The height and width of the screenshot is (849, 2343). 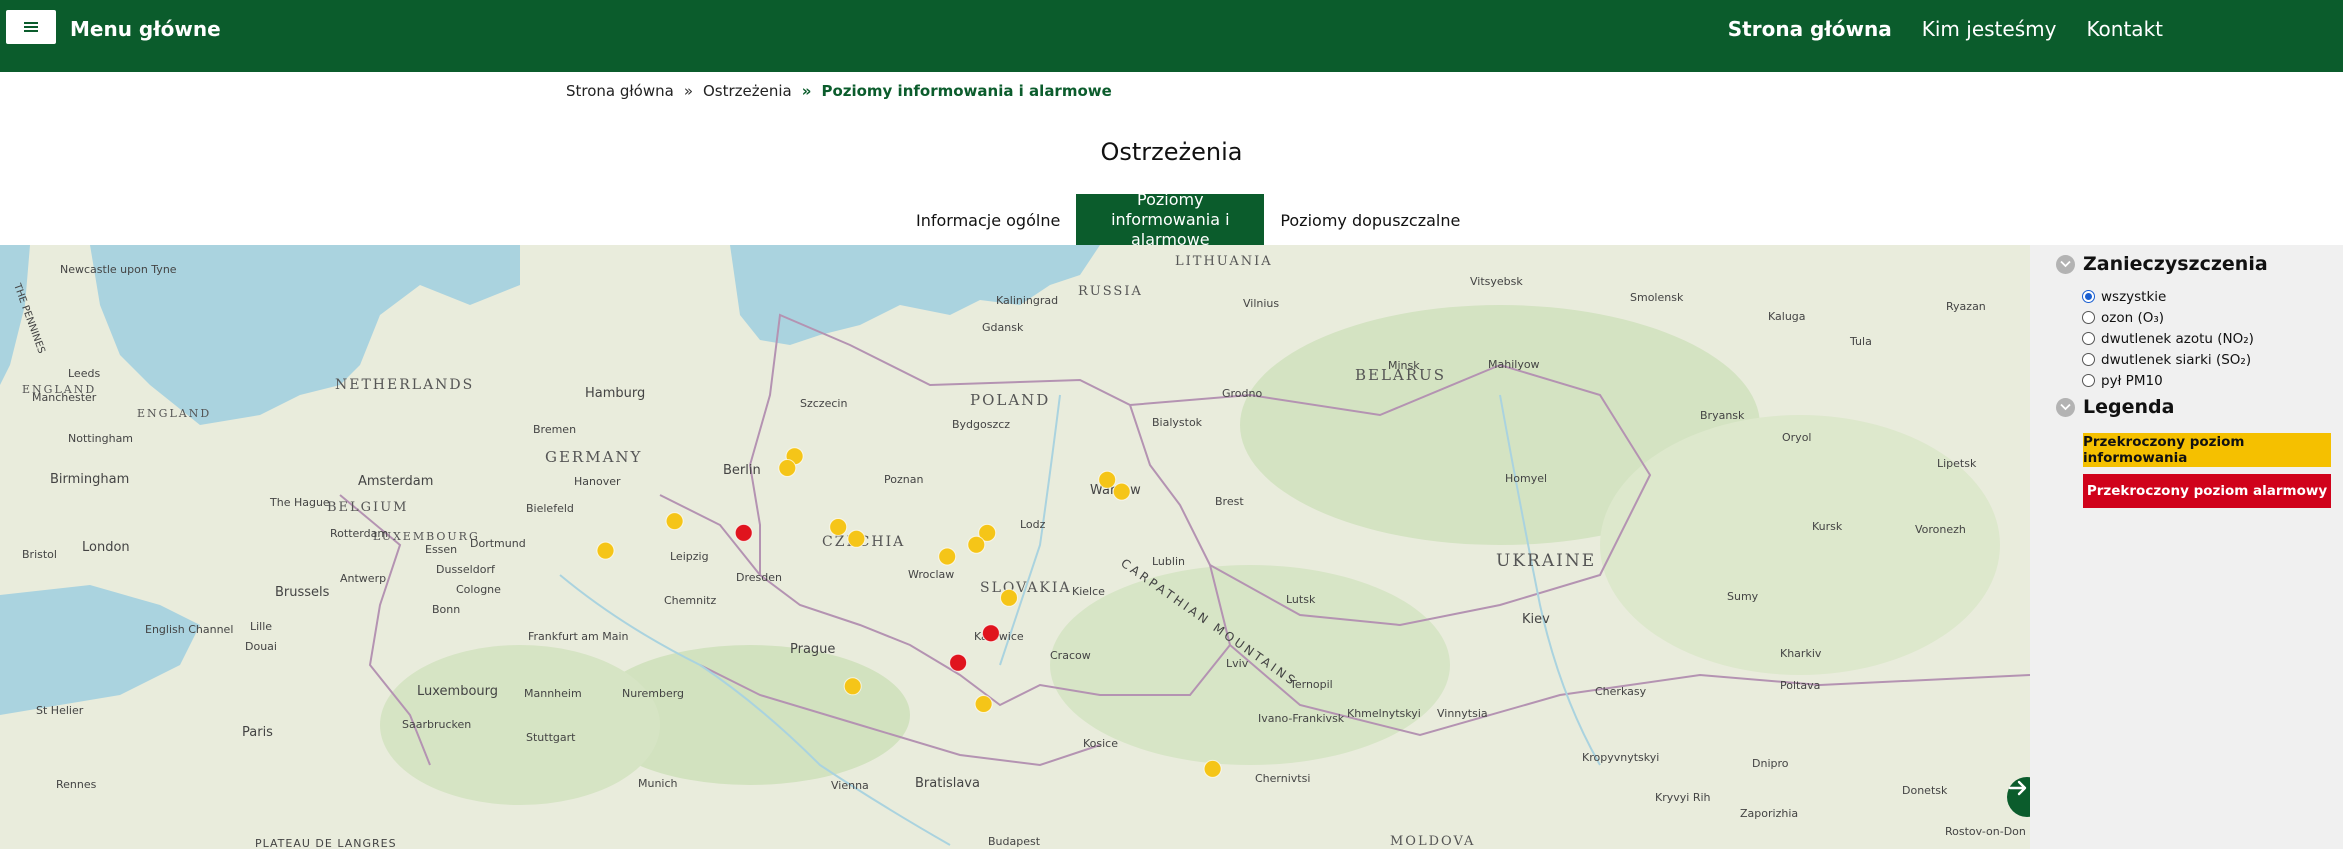 What do you see at coordinates (1224, 261) in the screenshot?
I see `country-label: LITHUANIA` at bounding box center [1224, 261].